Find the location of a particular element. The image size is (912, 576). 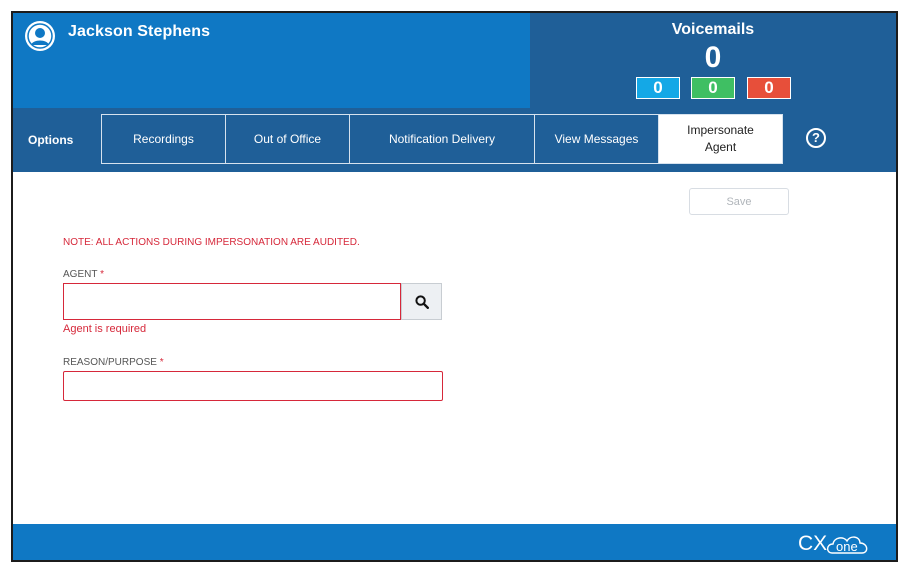

svg-text: CX is located at coordinates (812, 543).